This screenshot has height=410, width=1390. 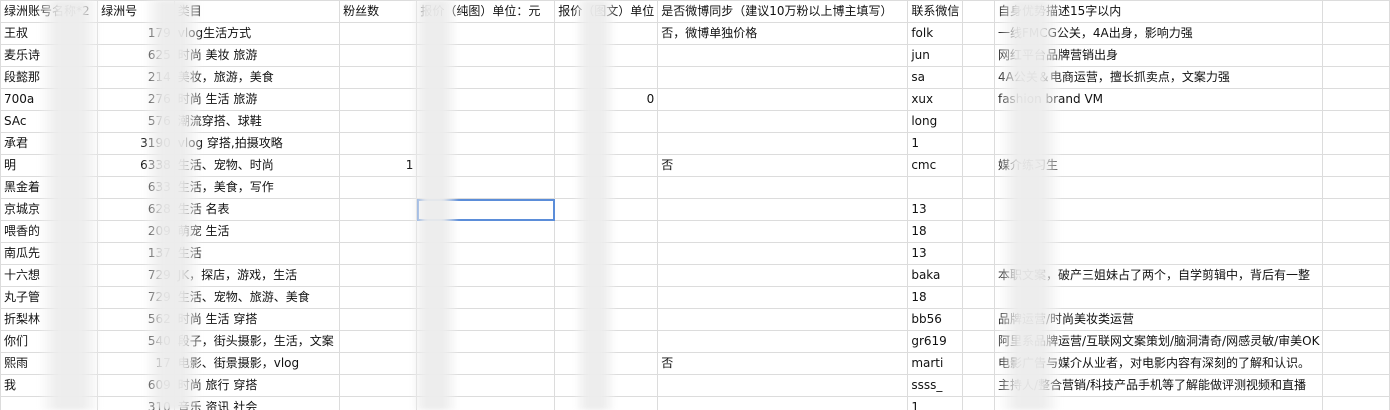 What do you see at coordinates (935, 275) in the screenshot?
I see `table-cell: baka` at bounding box center [935, 275].